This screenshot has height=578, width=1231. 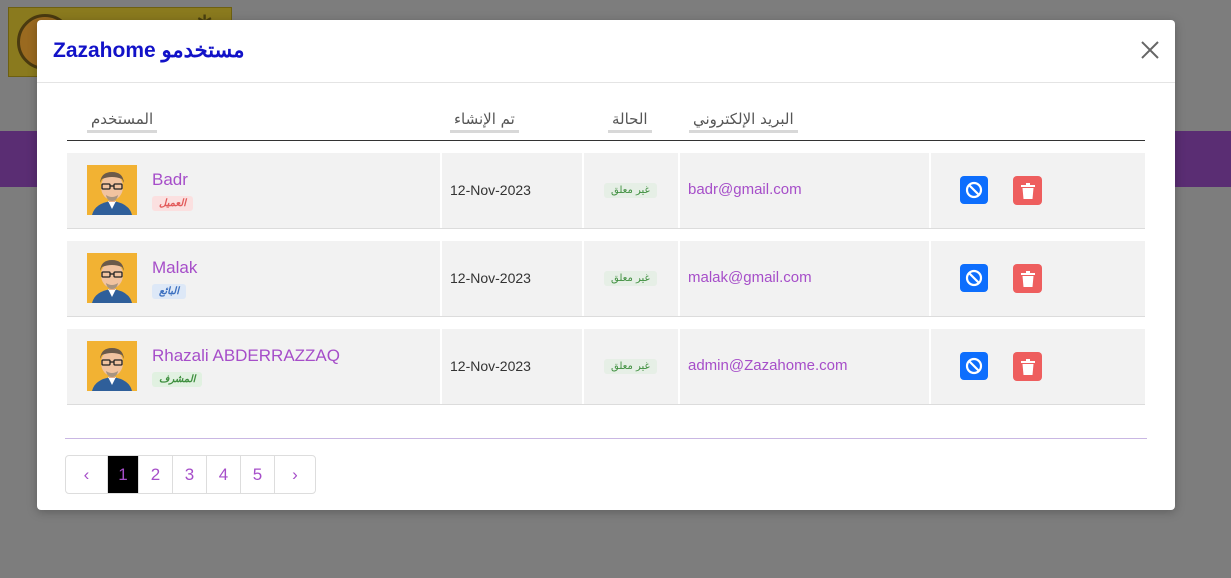 I want to click on page-2: 2, so click(x=155, y=474).